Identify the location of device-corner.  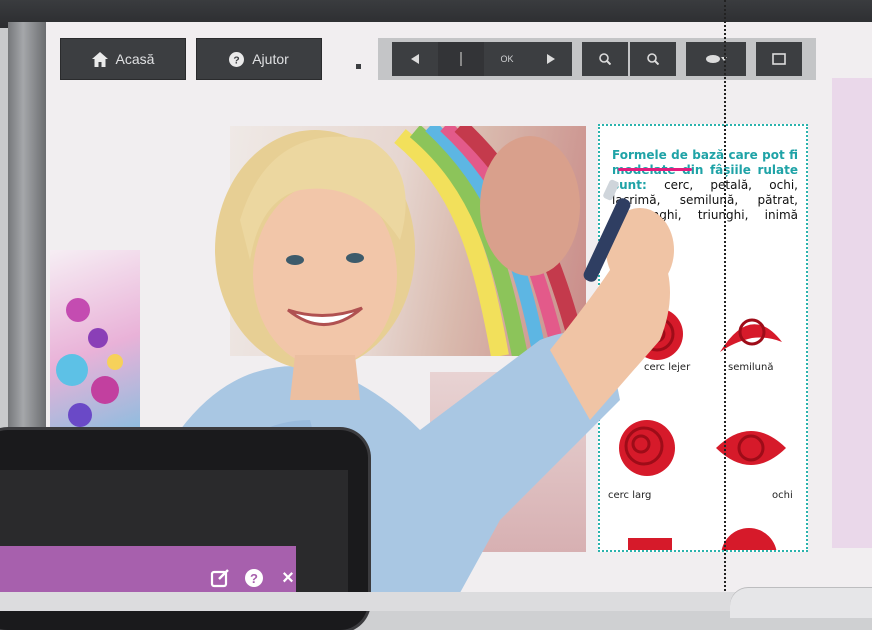
(801, 603).